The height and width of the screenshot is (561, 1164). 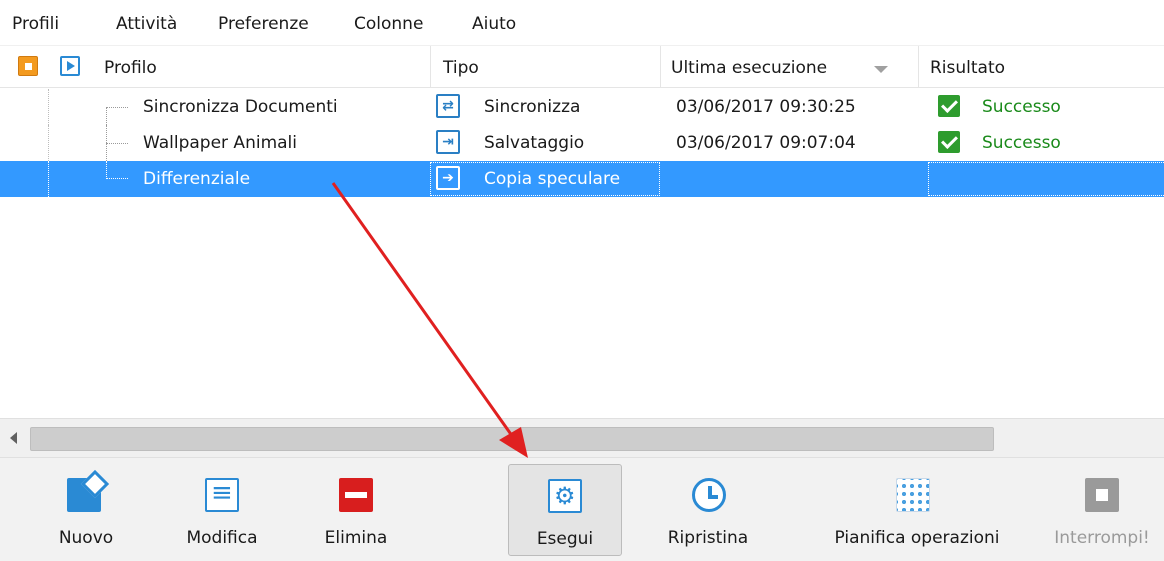 What do you see at coordinates (565, 539) in the screenshot?
I see `run-button-label: Esegui` at bounding box center [565, 539].